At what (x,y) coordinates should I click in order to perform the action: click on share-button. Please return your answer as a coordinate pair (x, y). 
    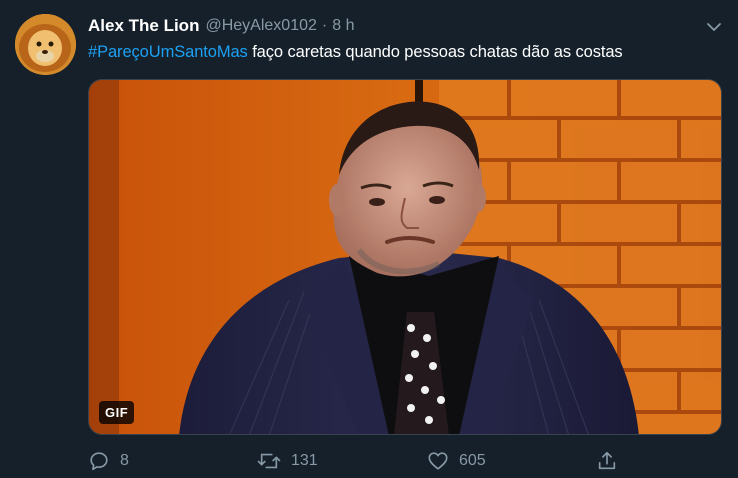
    Looking at the image, I should click on (607, 461).